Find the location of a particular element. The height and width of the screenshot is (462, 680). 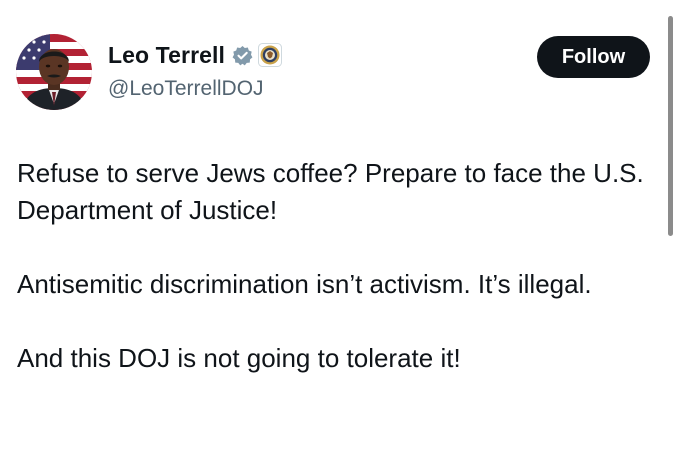

verified-badge-icon is located at coordinates (242, 55).